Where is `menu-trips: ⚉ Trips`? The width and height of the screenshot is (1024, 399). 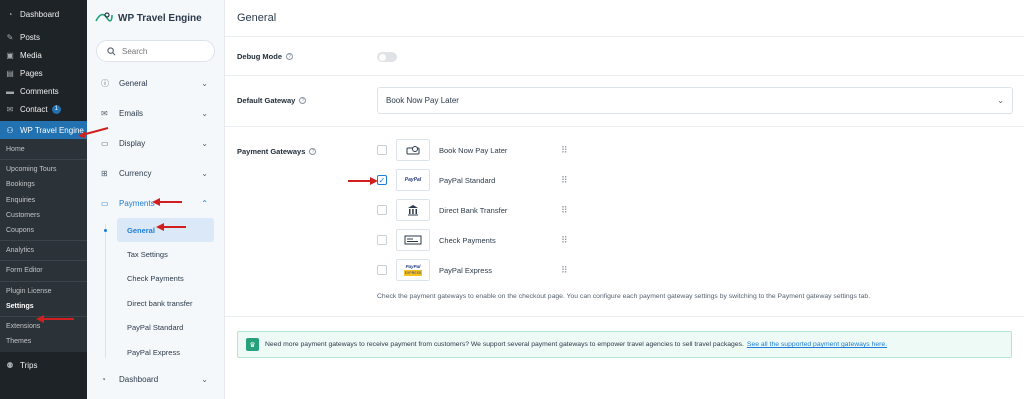
menu-trips: ⚉ Trips is located at coordinates (43, 365).